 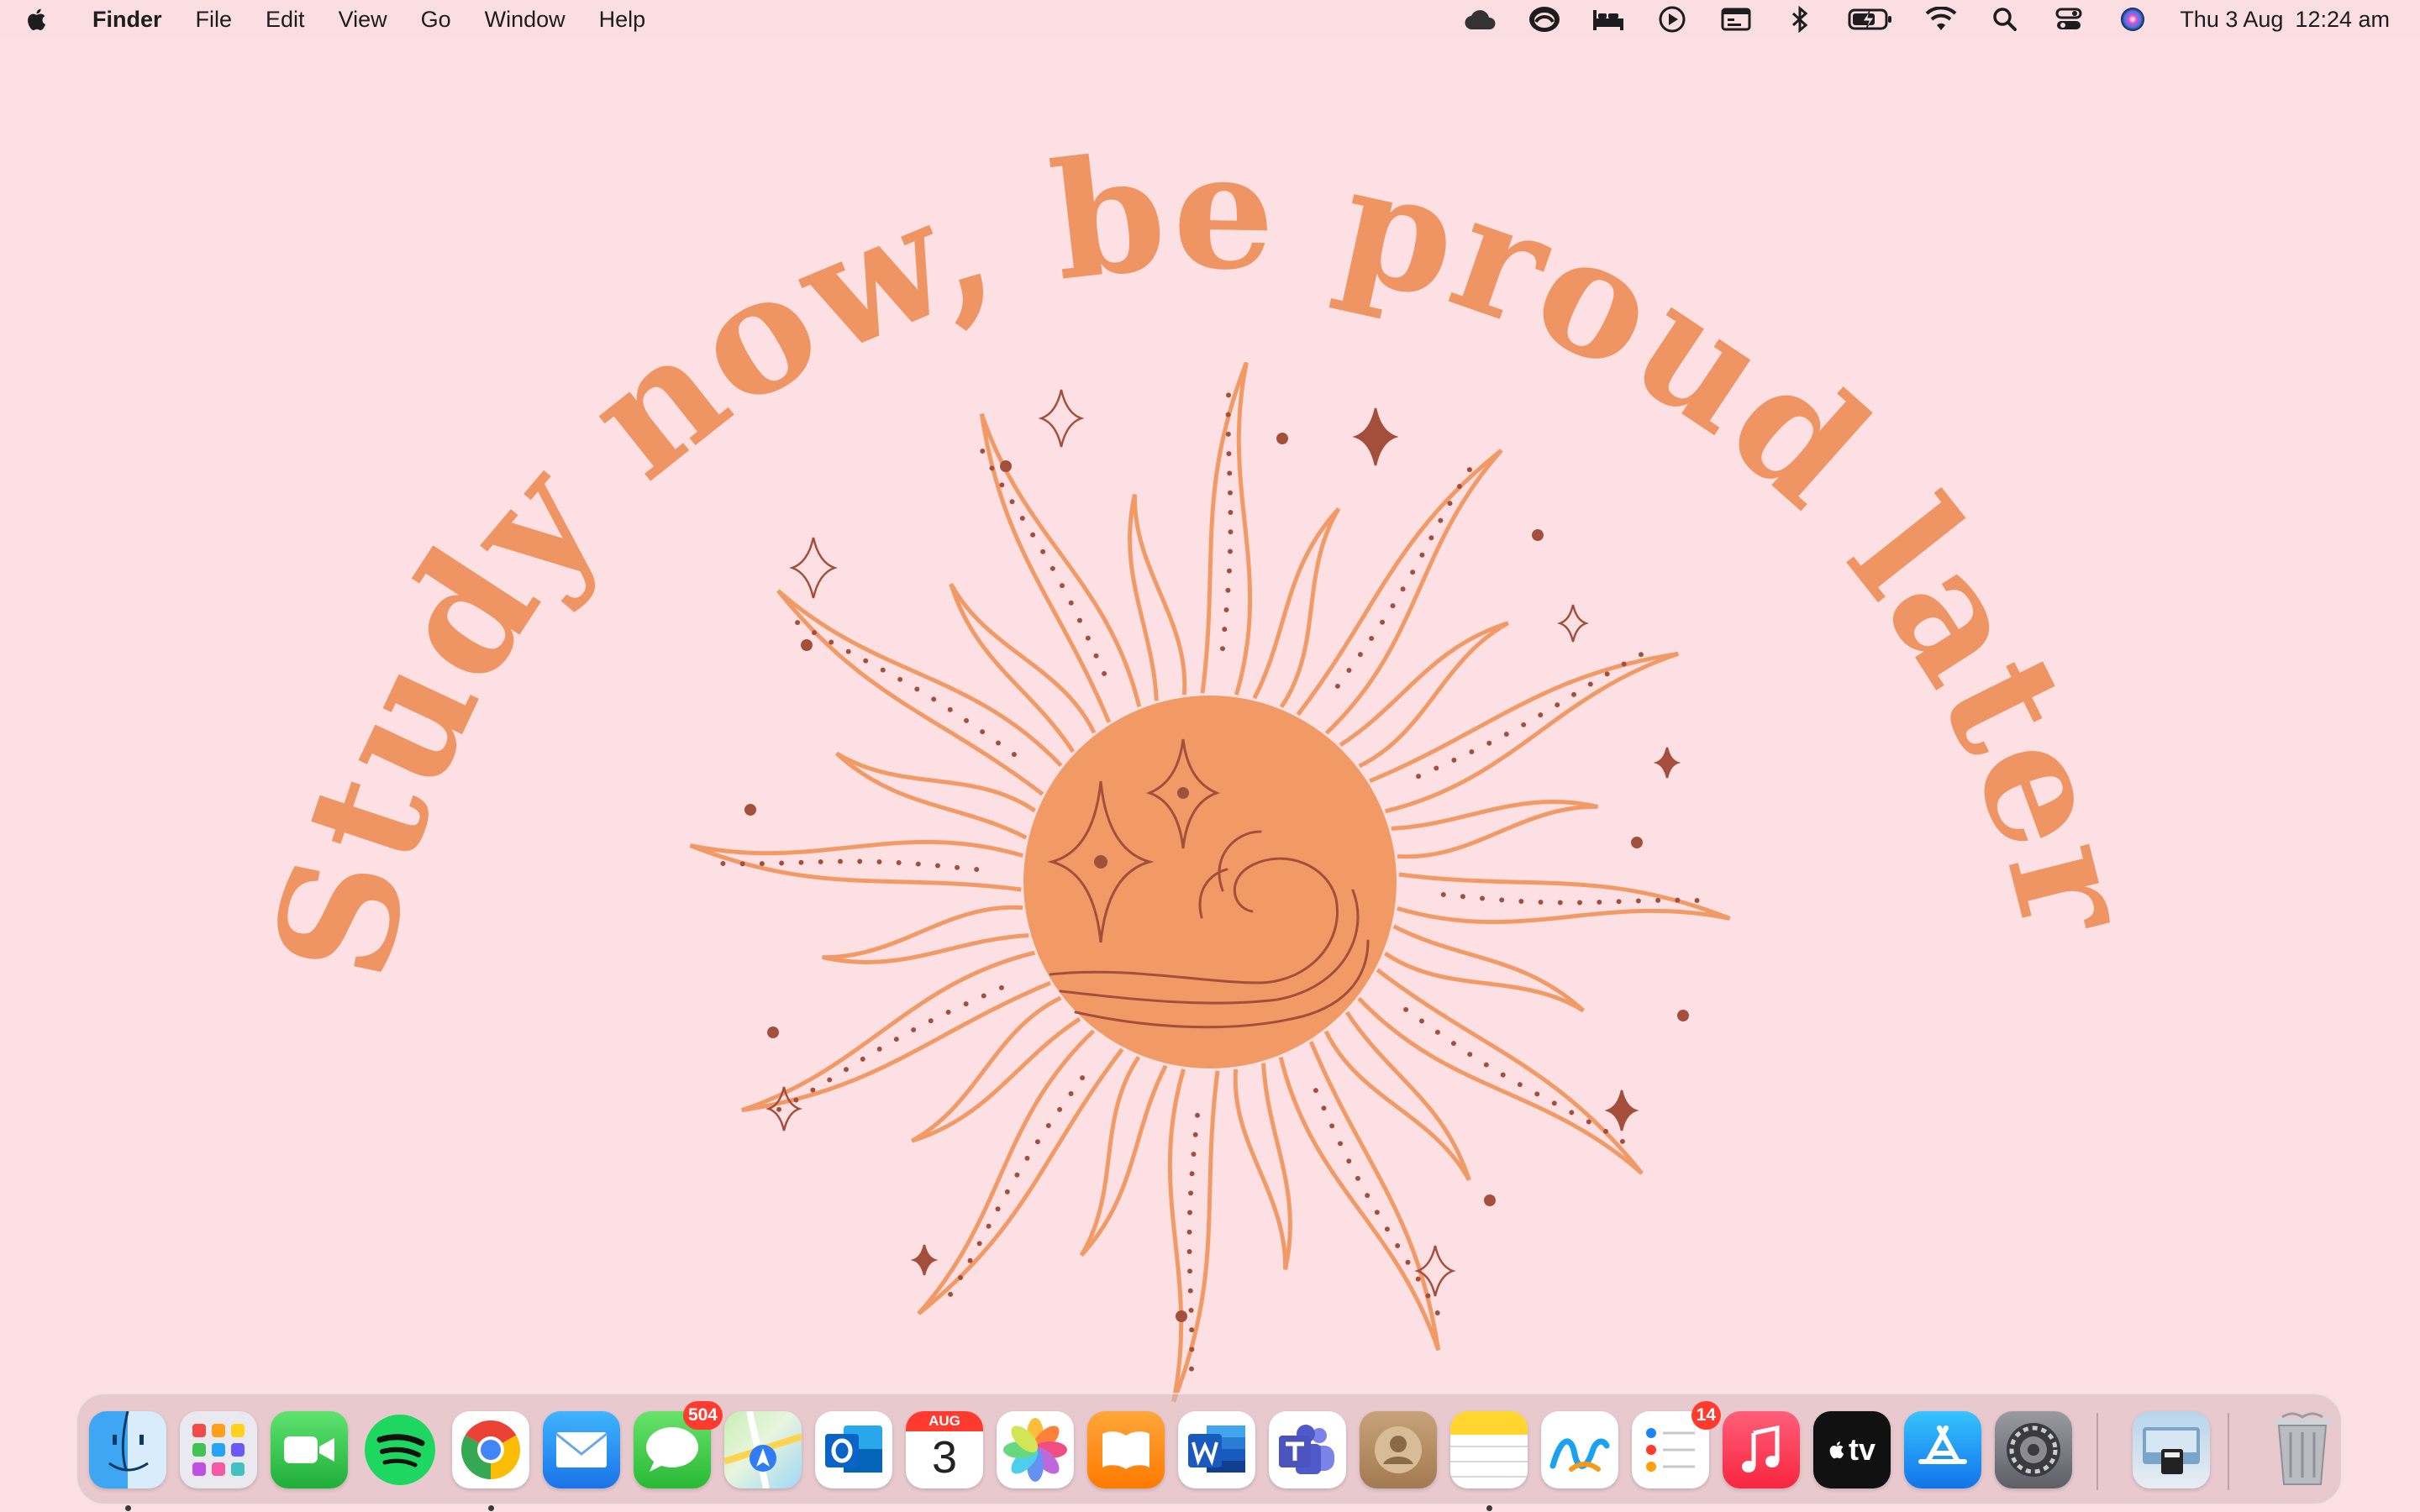 I want to click on dock-launchpad, so click(x=218, y=1450).